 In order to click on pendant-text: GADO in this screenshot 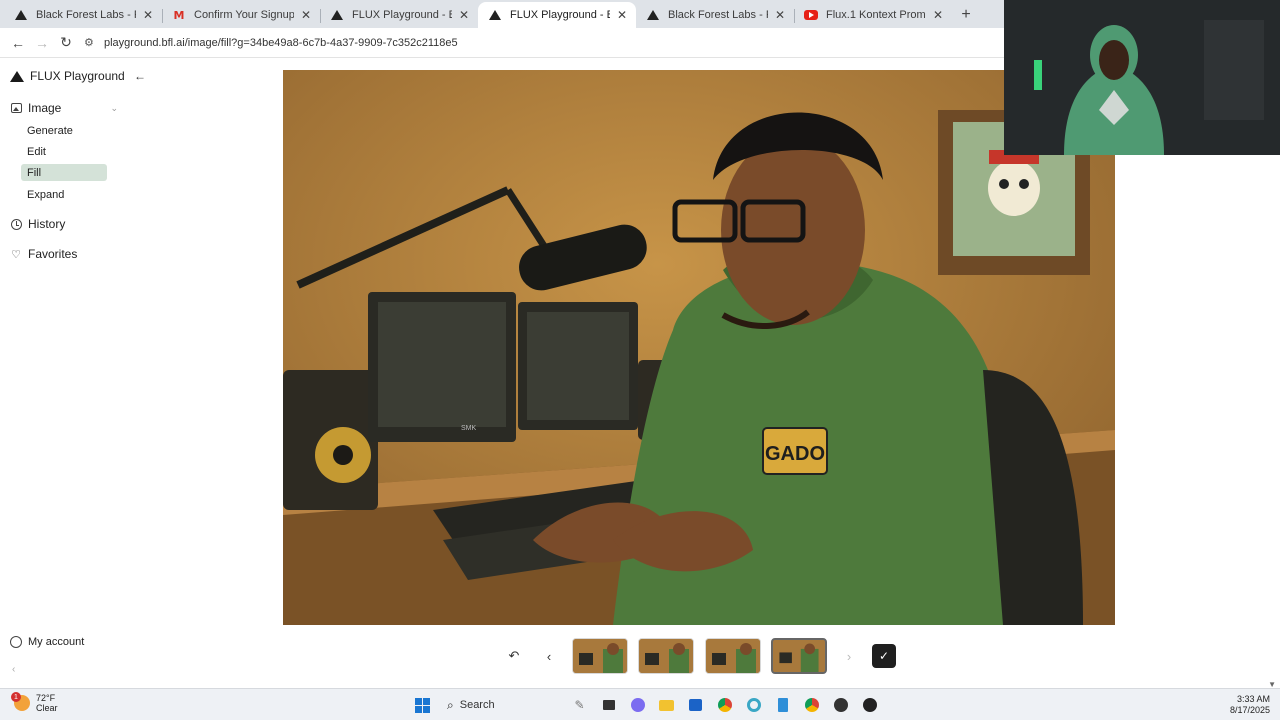, I will do `click(795, 454)`.